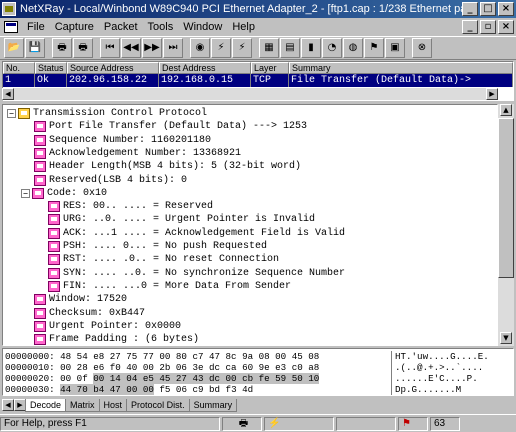  I want to click on decode-vscroll: ▲ ▼, so click(506, 225).